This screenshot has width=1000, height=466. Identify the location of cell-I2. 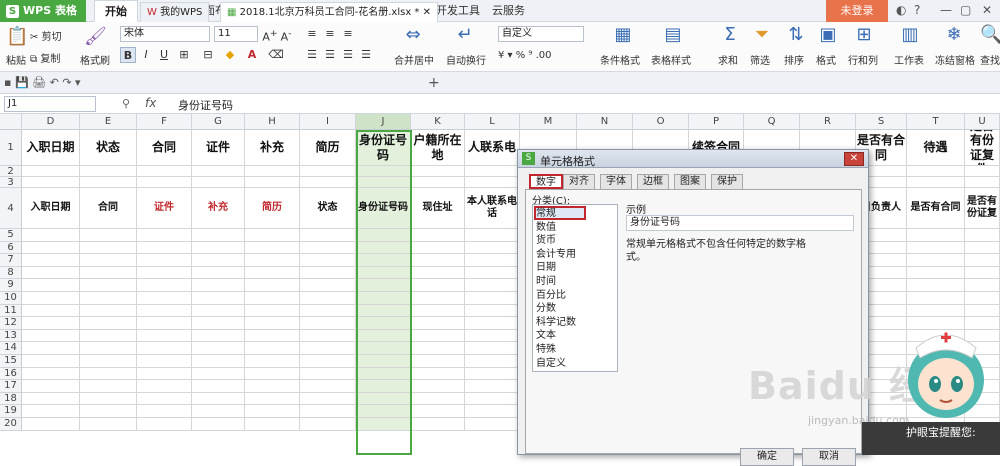
(328, 171).